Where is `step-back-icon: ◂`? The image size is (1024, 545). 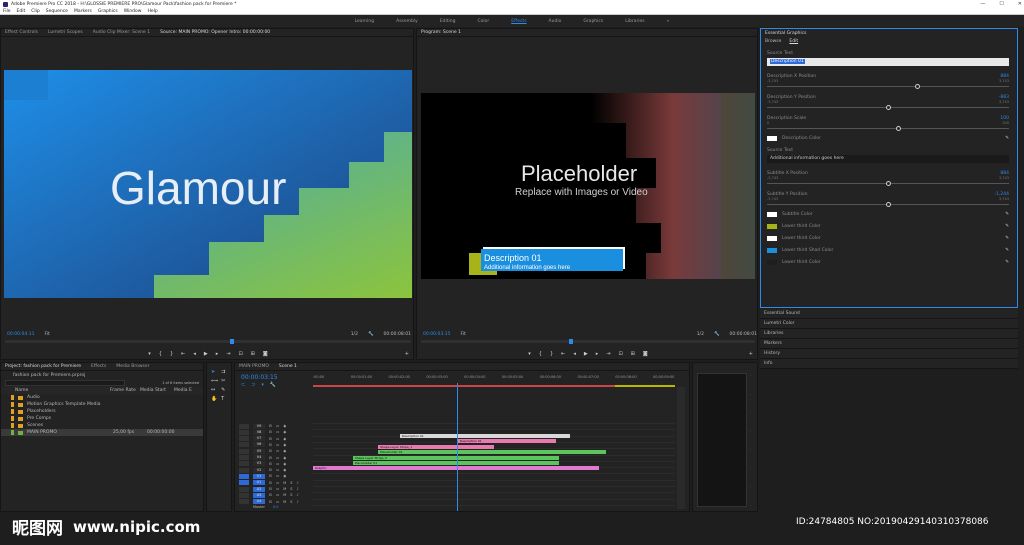
step-back-icon: ◂ is located at coordinates (574, 354).